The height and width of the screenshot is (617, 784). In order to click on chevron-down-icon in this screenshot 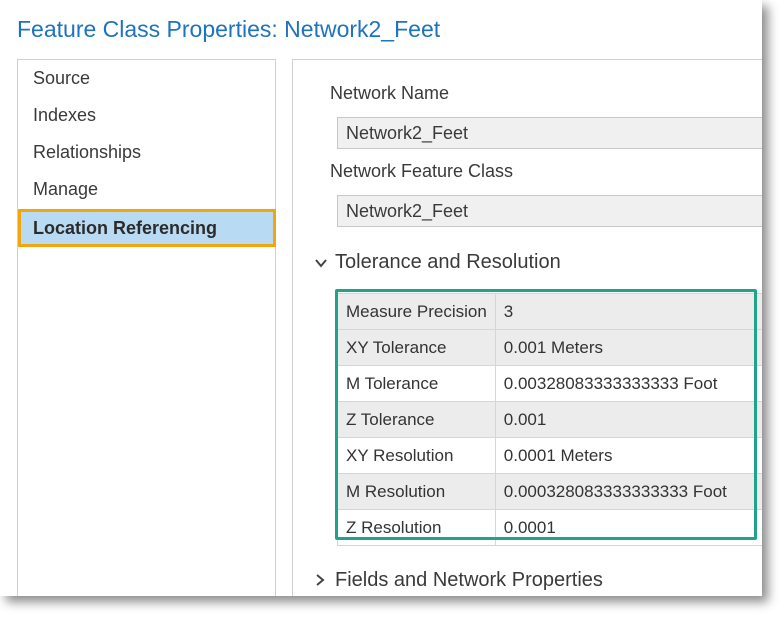, I will do `click(323, 263)`.